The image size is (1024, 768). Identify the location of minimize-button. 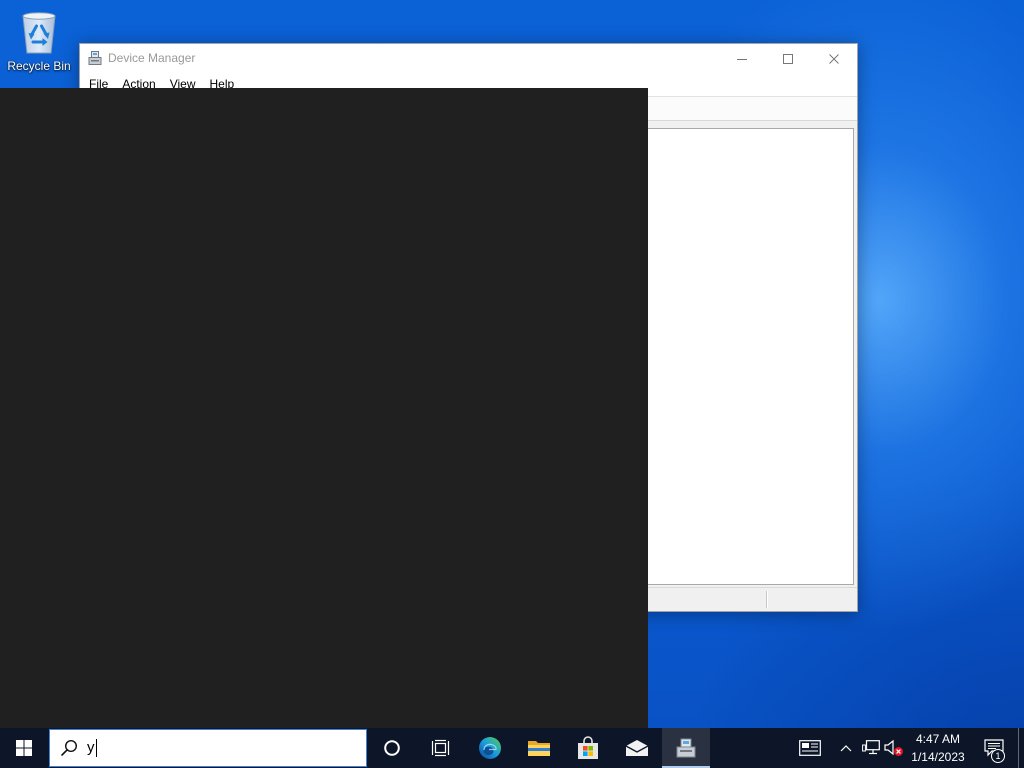
(742, 58).